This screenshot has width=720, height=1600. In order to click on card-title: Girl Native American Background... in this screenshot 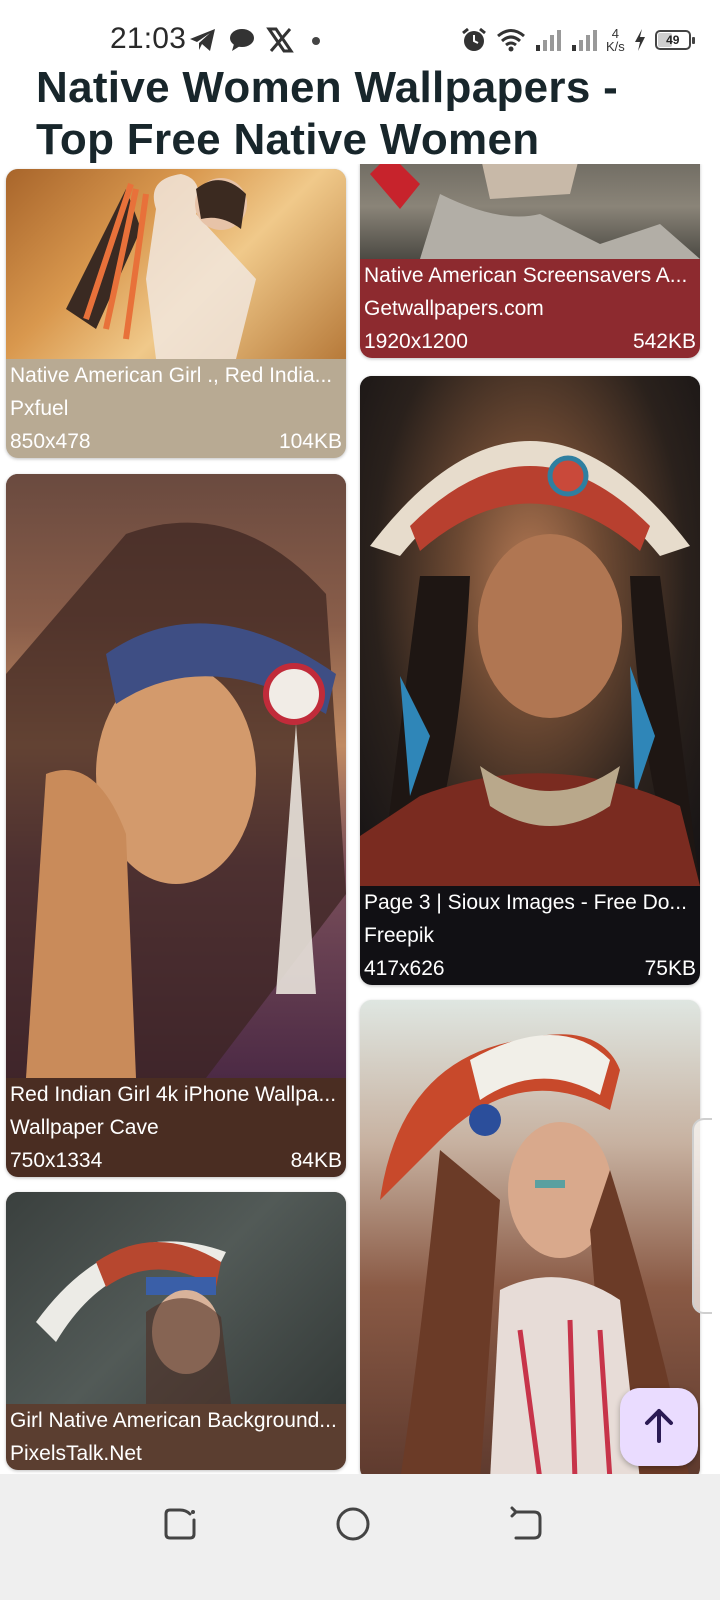, I will do `click(173, 1420)`.